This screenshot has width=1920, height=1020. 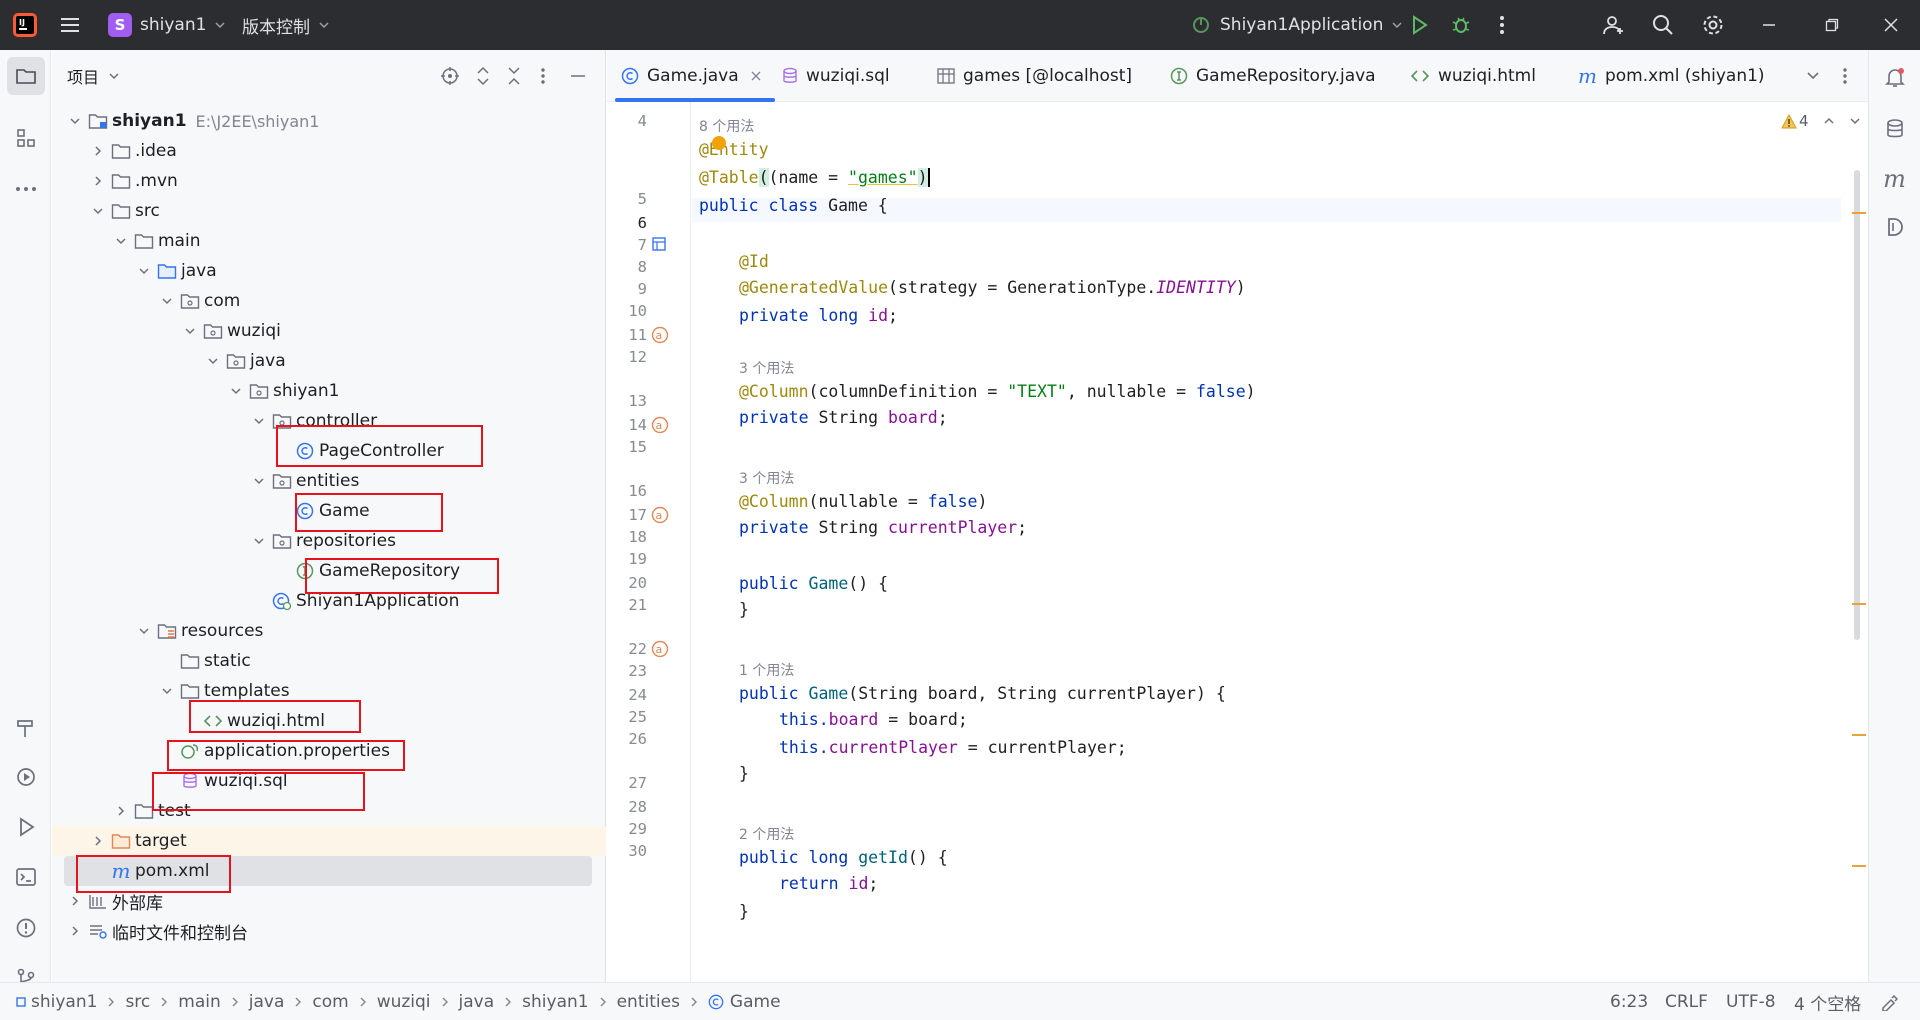 What do you see at coordinates (627, 121) in the screenshot?
I see `line-number: 4` at bounding box center [627, 121].